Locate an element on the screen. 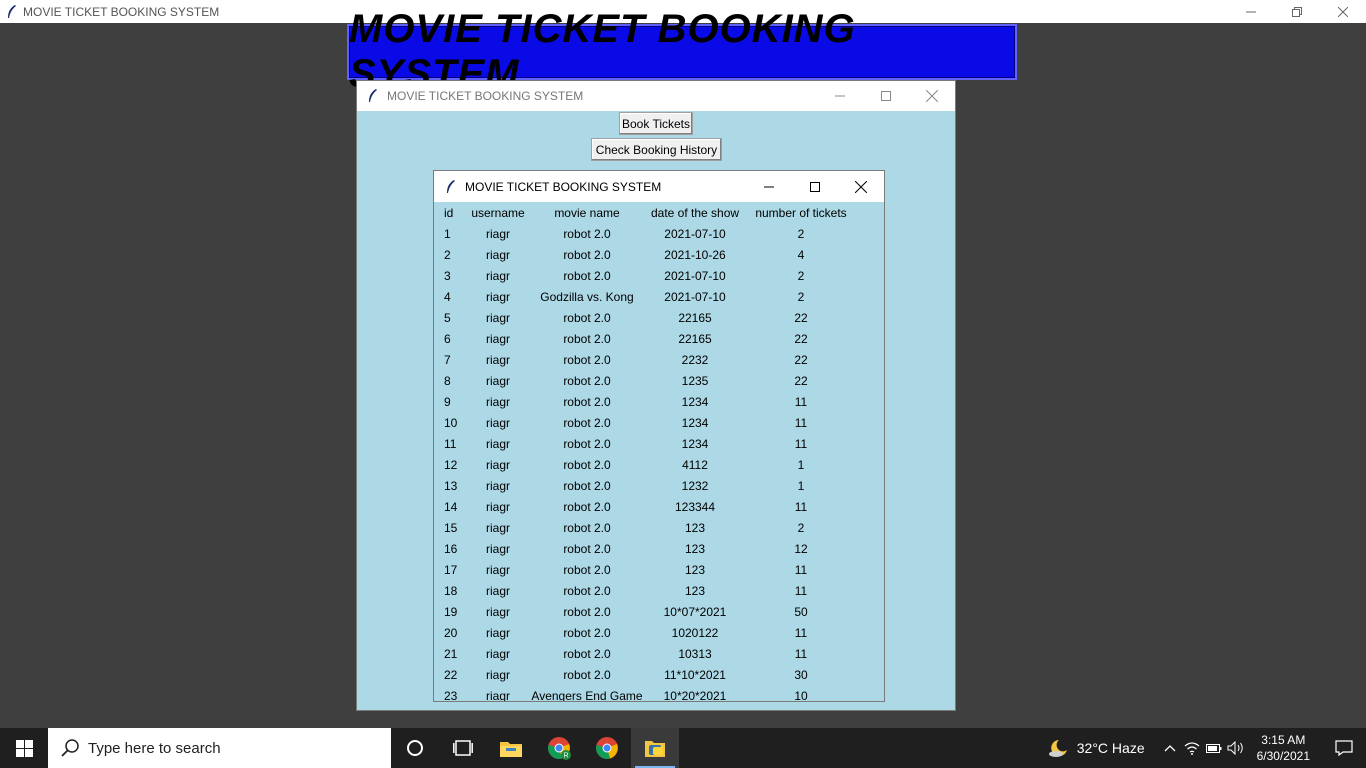 Image resolution: width=1366 pixels, height=768 pixels. cell-id: 14 is located at coordinates (451, 506).